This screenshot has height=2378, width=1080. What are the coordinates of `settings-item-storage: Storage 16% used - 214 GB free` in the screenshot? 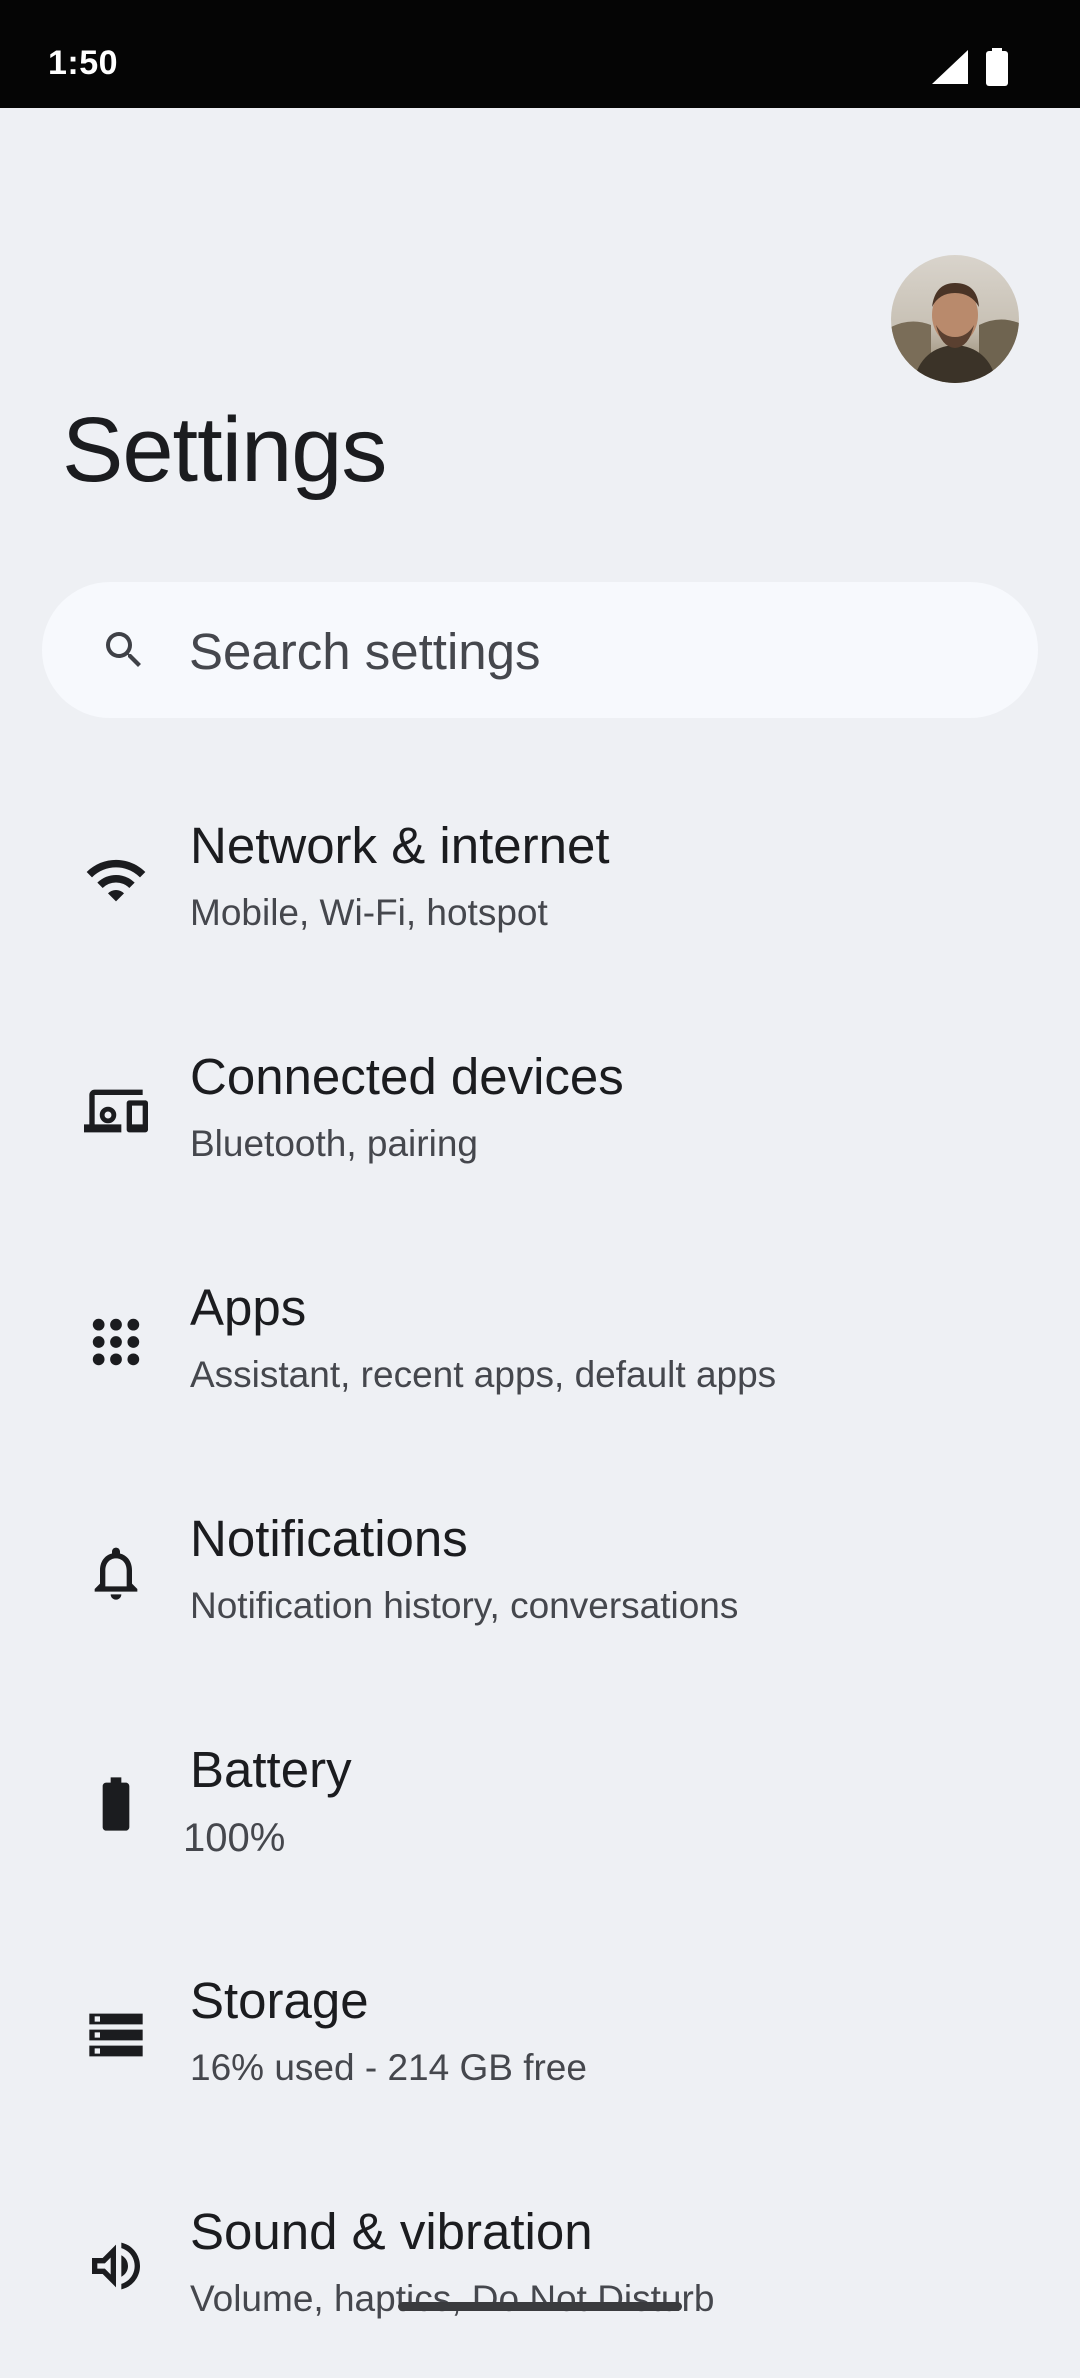 It's located at (540, 2047).